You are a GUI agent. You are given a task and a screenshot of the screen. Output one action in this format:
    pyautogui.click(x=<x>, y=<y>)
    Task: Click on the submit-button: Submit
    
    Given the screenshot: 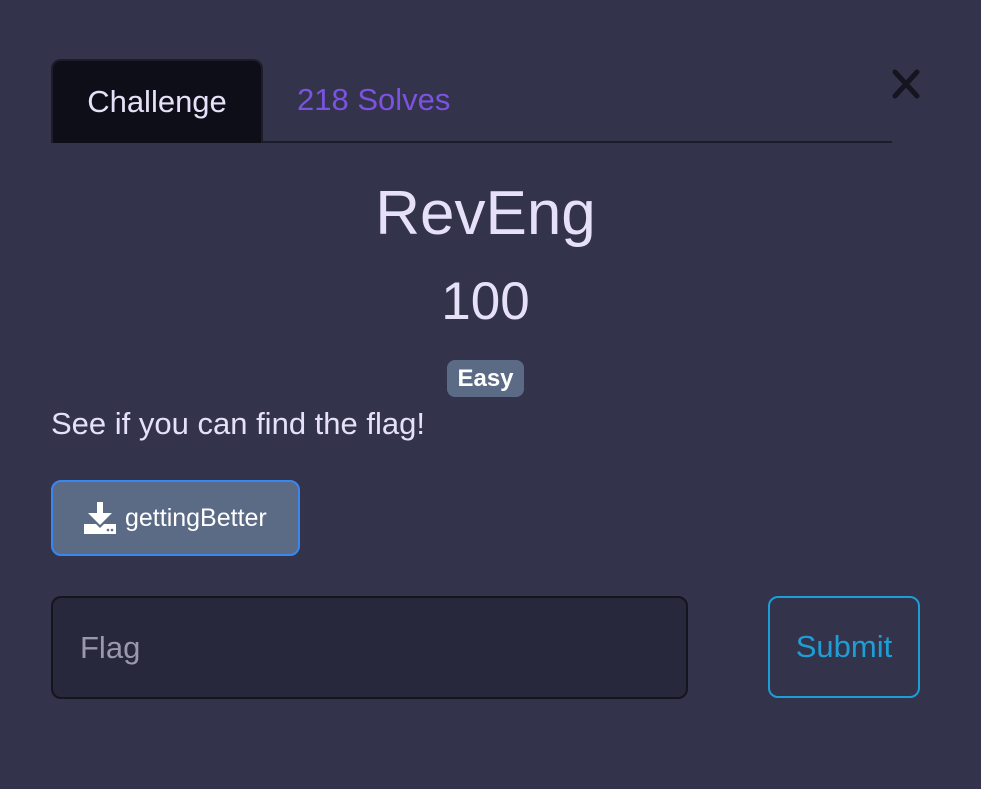 What is the action you would take?
    pyautogui.click(x=844, y=647)
    